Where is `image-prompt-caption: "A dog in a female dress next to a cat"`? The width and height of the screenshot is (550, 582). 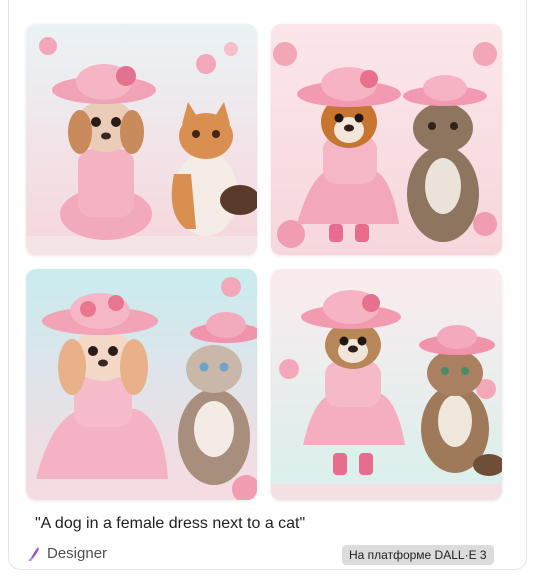 image-prompt-caption: "A dog in a female dress next to a cat" is located at coordinates (170, 523).